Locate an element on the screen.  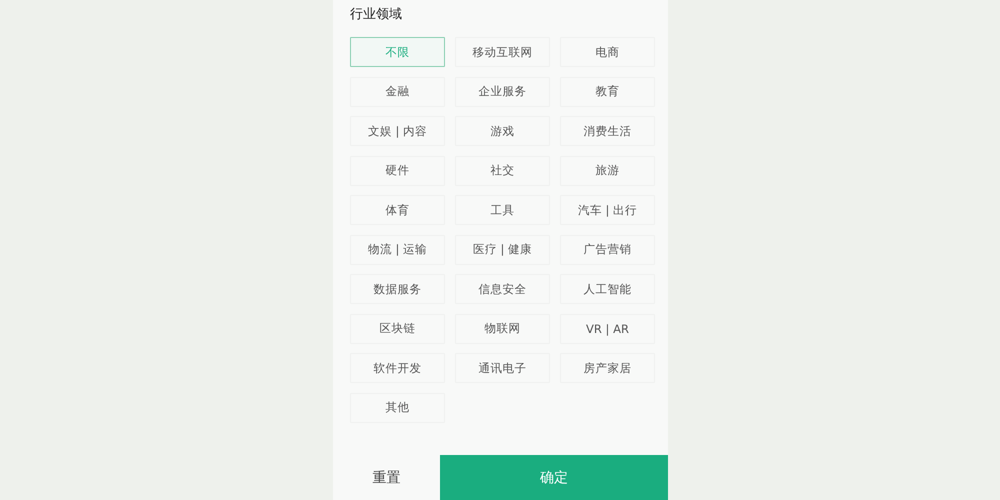
section-title: 行业领域 is located at coordinates (376, 15).